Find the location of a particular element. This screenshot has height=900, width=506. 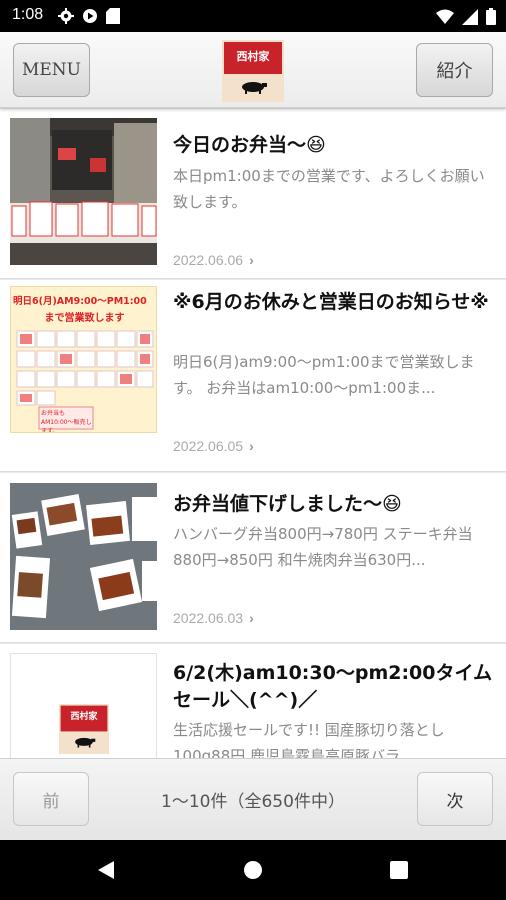

home-icon is located at coordinates (253, 872).